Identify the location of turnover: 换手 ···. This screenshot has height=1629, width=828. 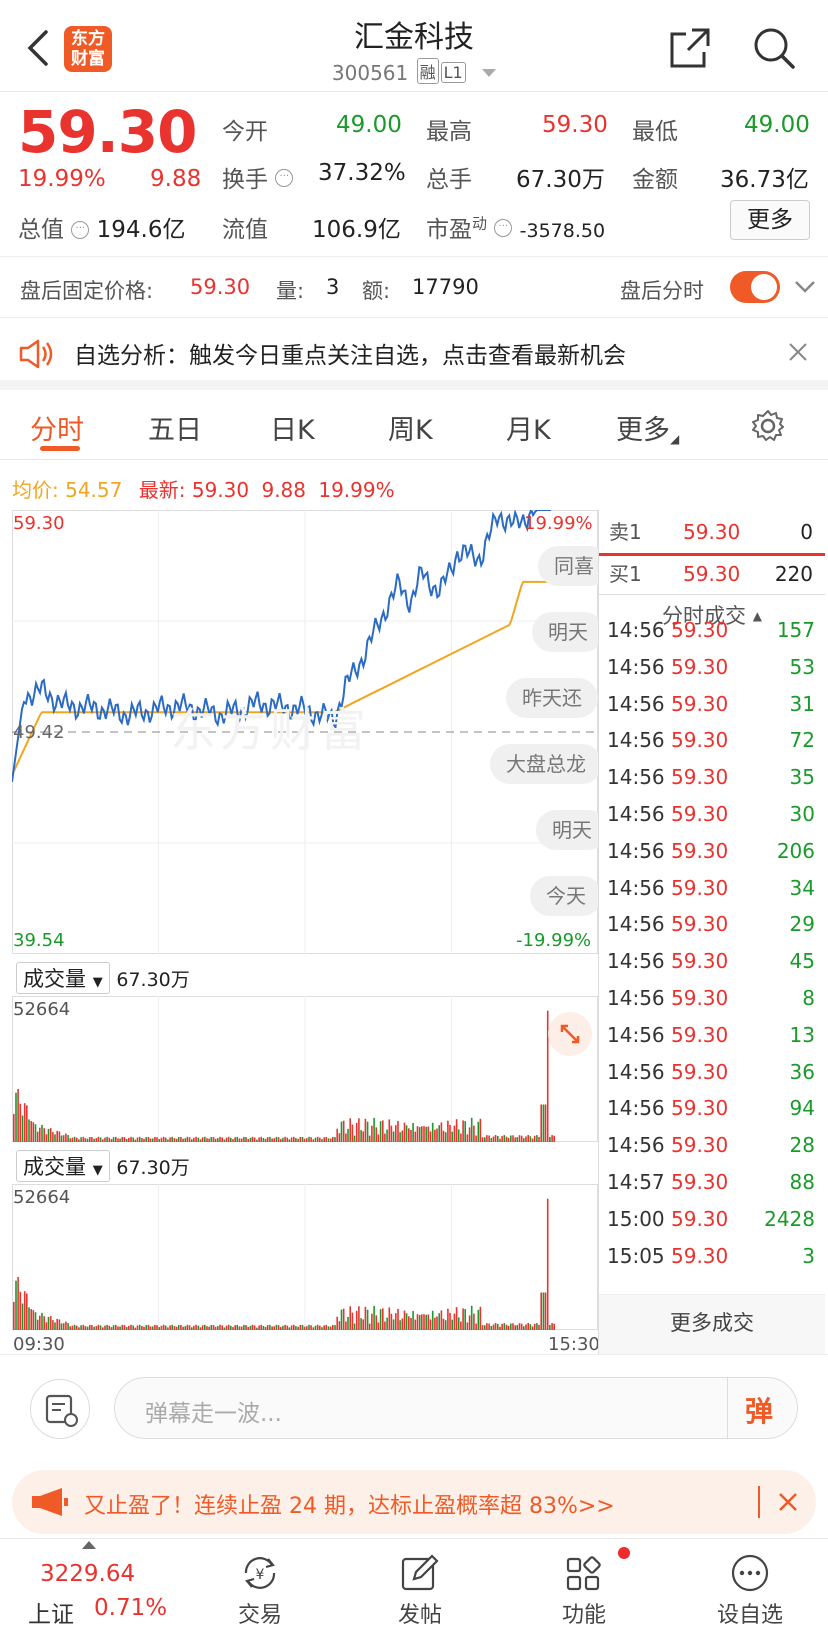
(258, 177).